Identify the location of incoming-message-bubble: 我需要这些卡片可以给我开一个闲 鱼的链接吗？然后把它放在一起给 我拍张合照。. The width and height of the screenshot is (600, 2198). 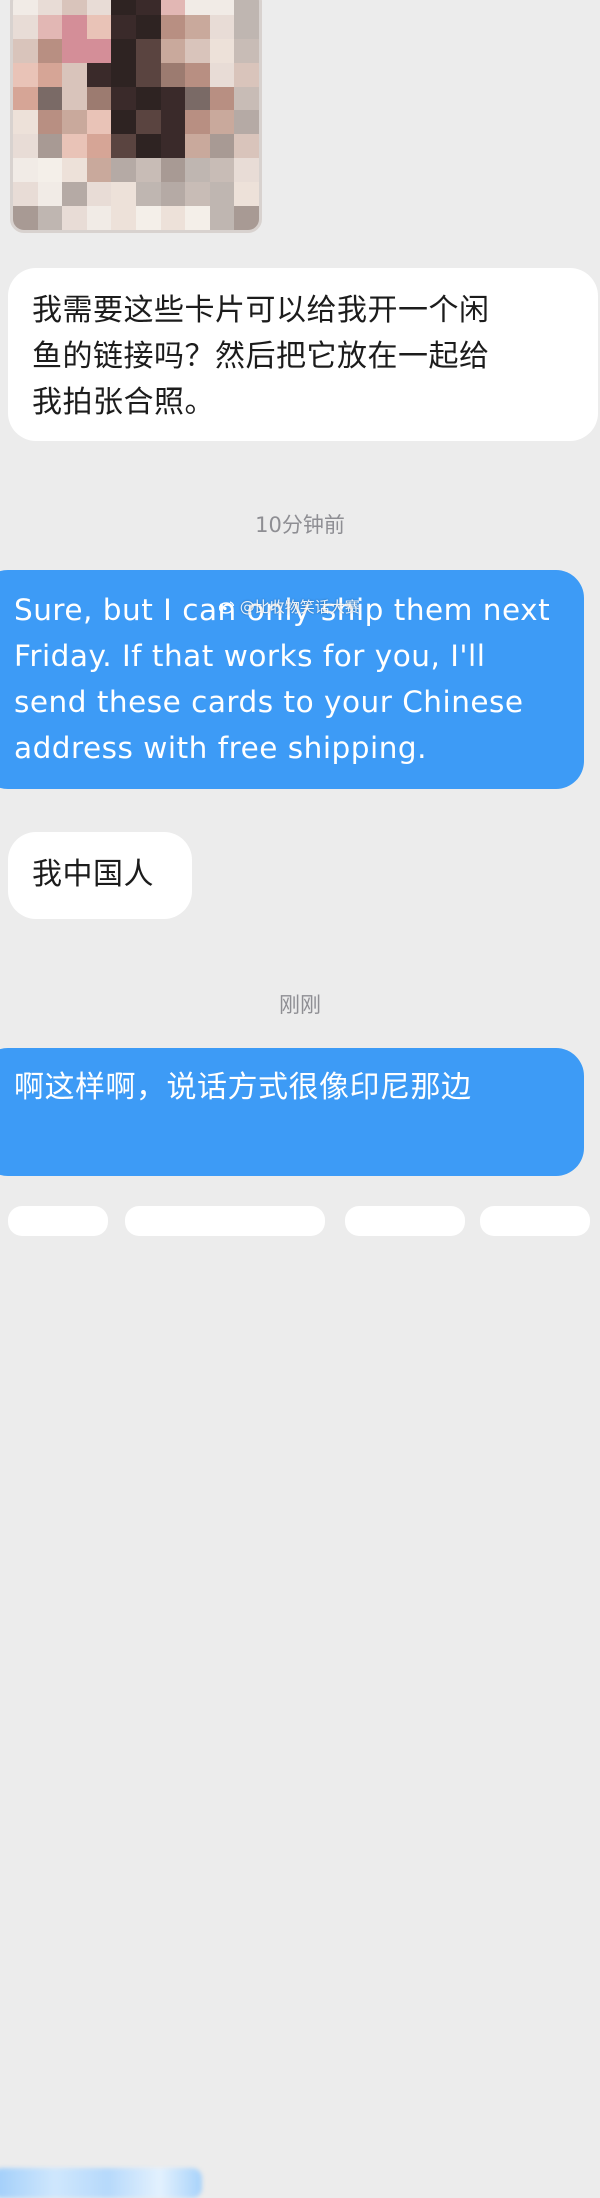
(303, 354).